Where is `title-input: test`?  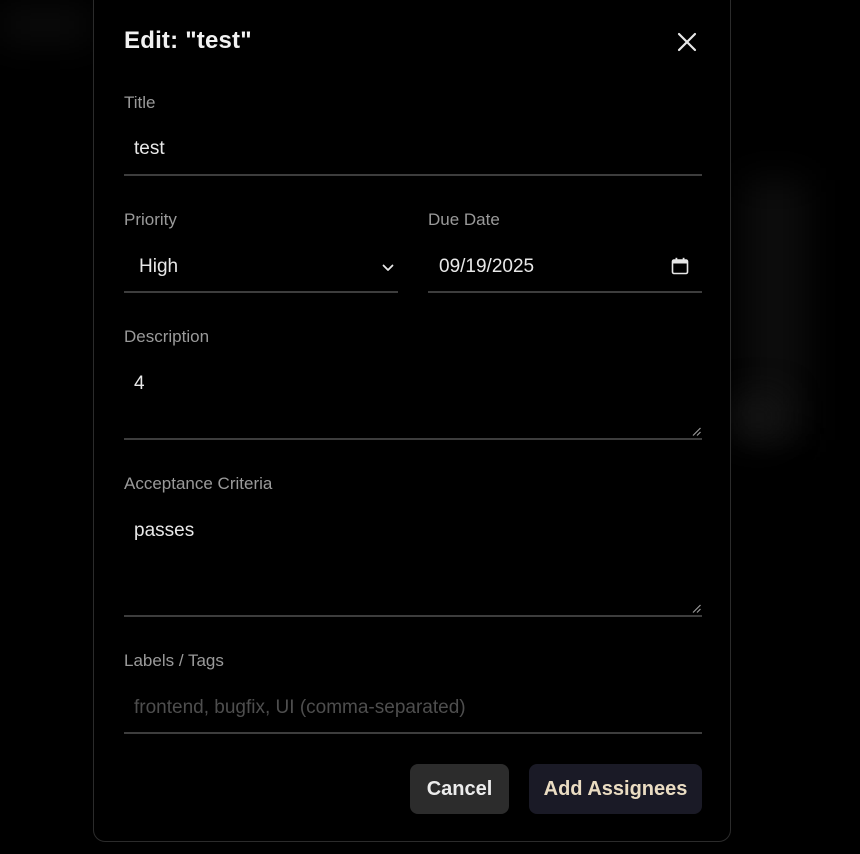
title-input: test is located at coordinates (413, 150).